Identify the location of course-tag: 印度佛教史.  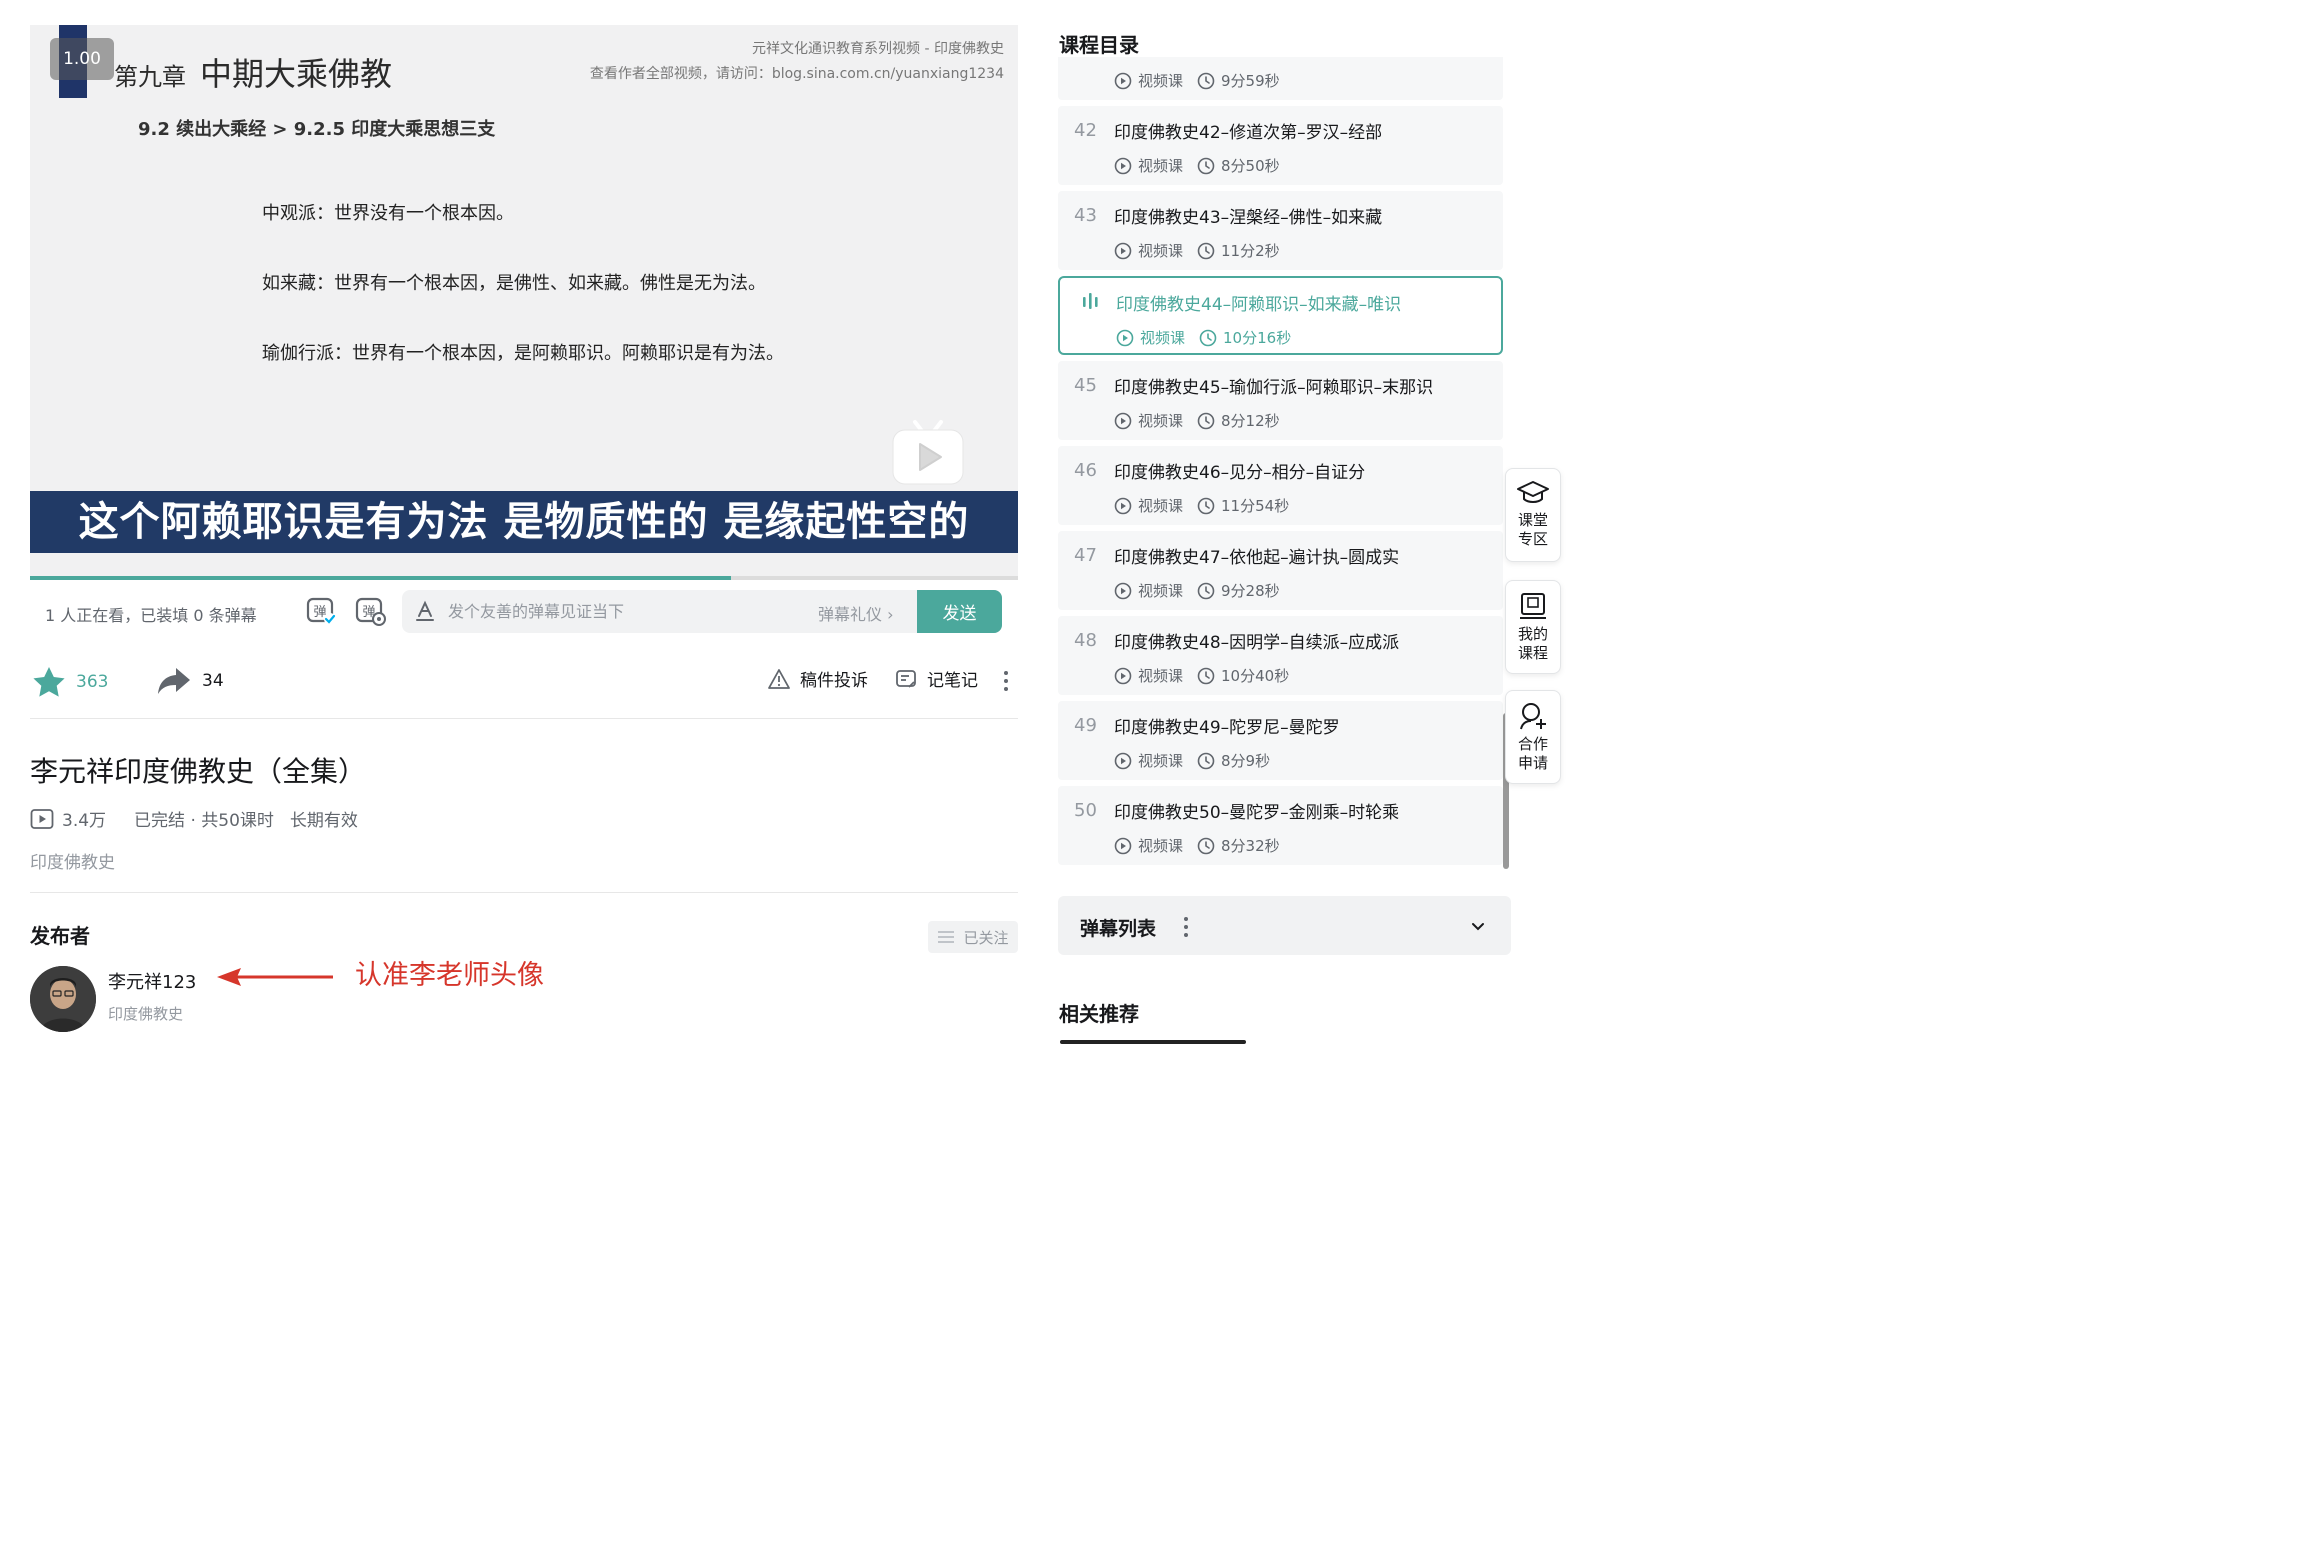
(72, 860).